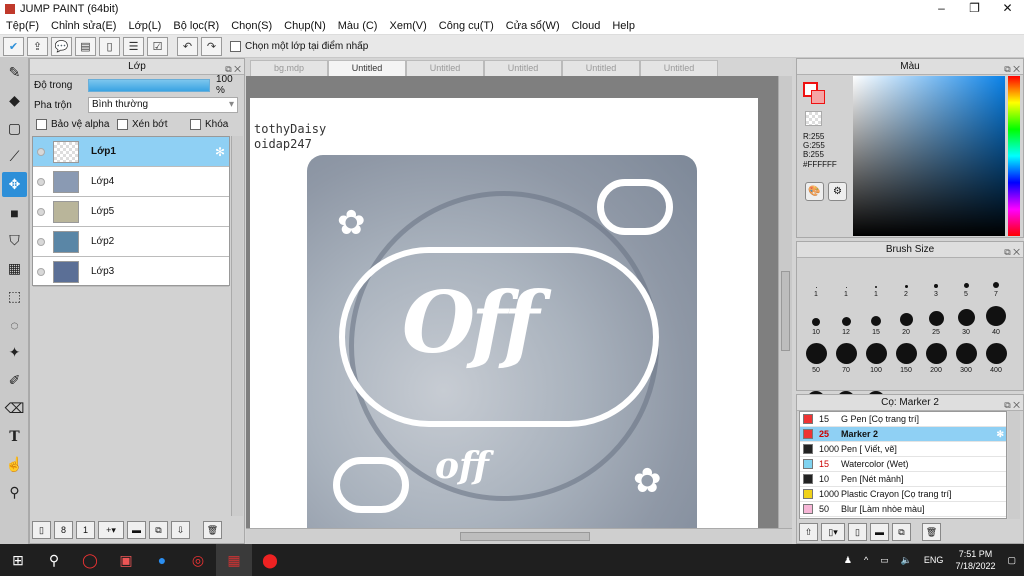 The height and width of the screenshot is (576, 1024). I want to click on speech-bubble-icon: 💬, so click(61, 46).